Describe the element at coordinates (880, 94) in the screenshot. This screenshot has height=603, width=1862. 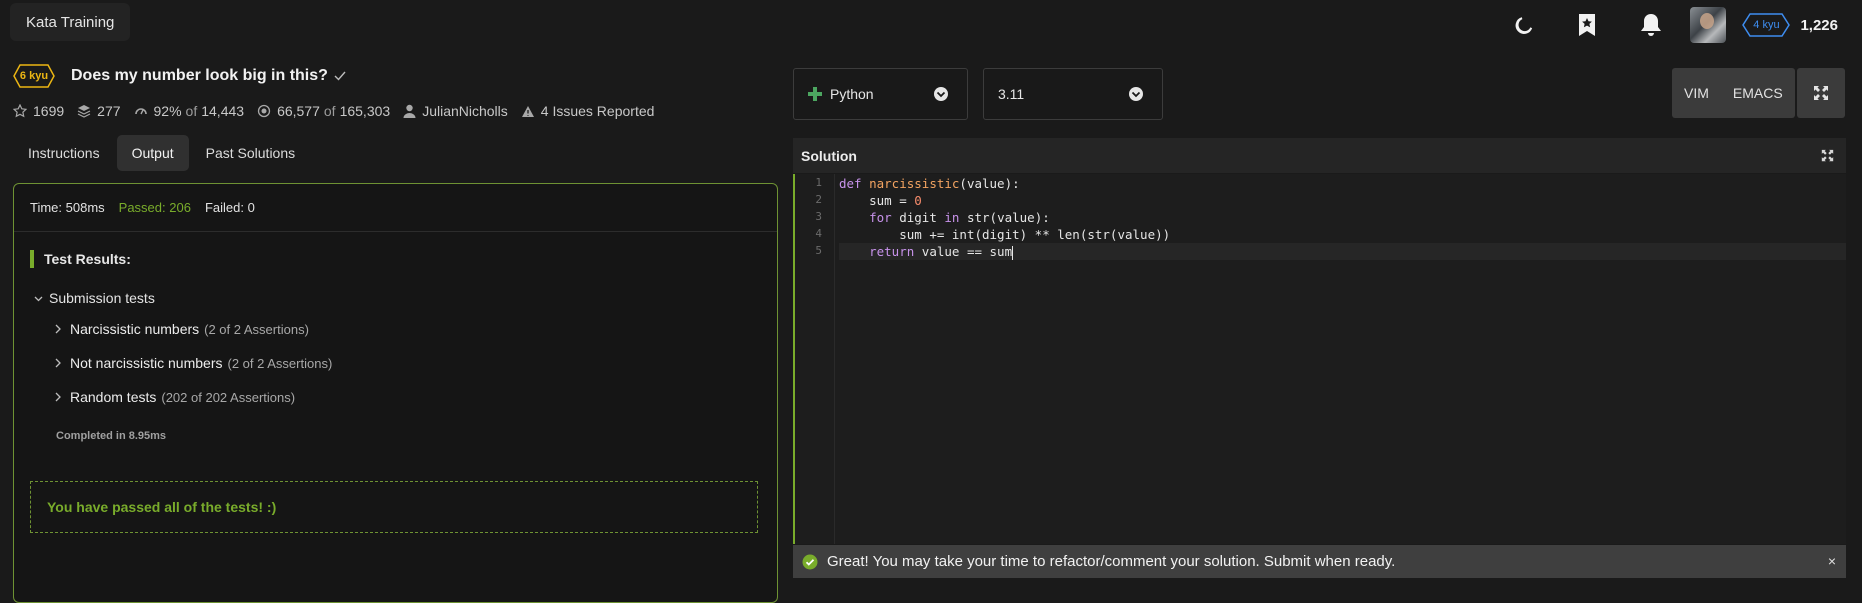
I see `language-select: Python` at that location.